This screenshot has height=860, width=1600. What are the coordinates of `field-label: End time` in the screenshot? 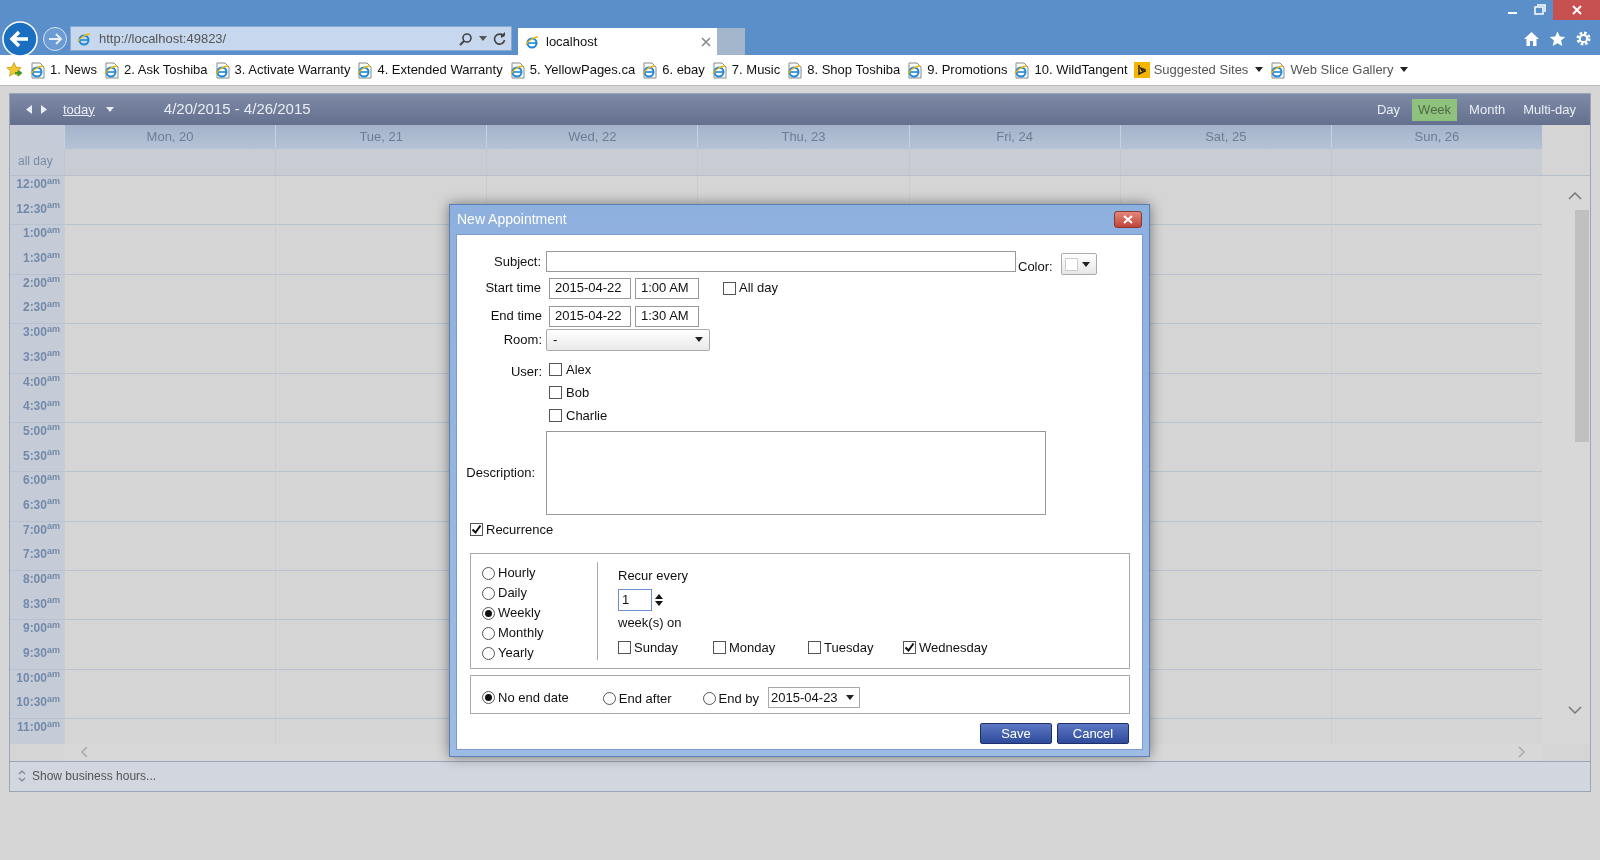 It's located at (515, 316).